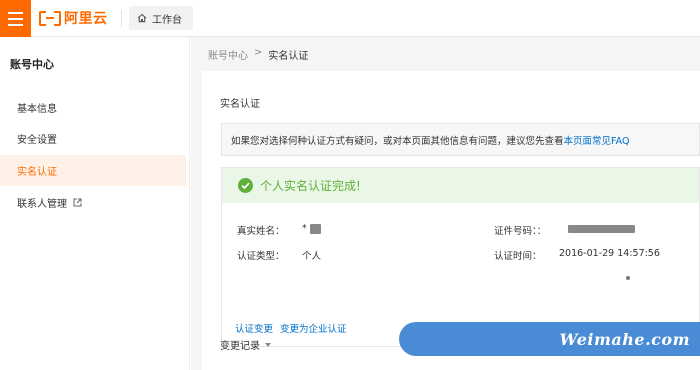 The image size is (700, 370). I want to click on sidebar-item-contacts: 联系人管理, so click(93, 202).